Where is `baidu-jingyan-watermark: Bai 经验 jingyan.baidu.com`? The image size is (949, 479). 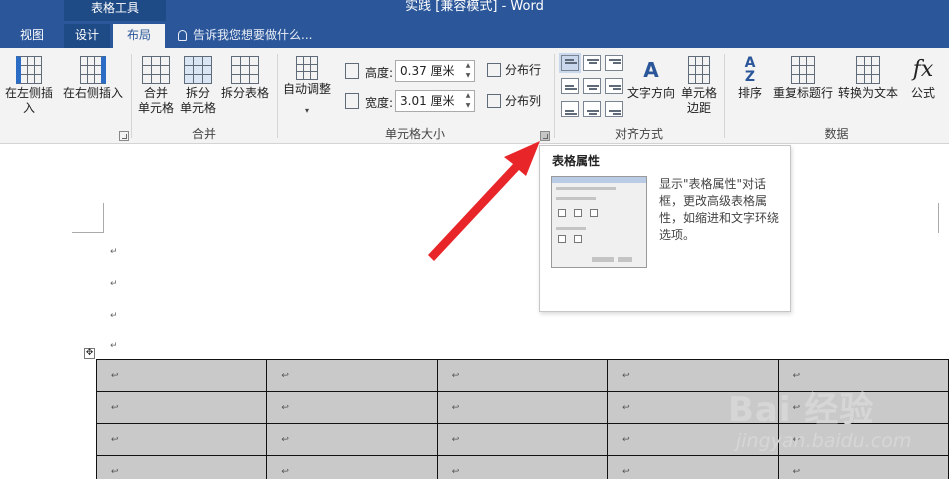 baidu-jingyan-watermark: Bai 经验 jingyan.baidu.com is located at coordinates (833, 427).